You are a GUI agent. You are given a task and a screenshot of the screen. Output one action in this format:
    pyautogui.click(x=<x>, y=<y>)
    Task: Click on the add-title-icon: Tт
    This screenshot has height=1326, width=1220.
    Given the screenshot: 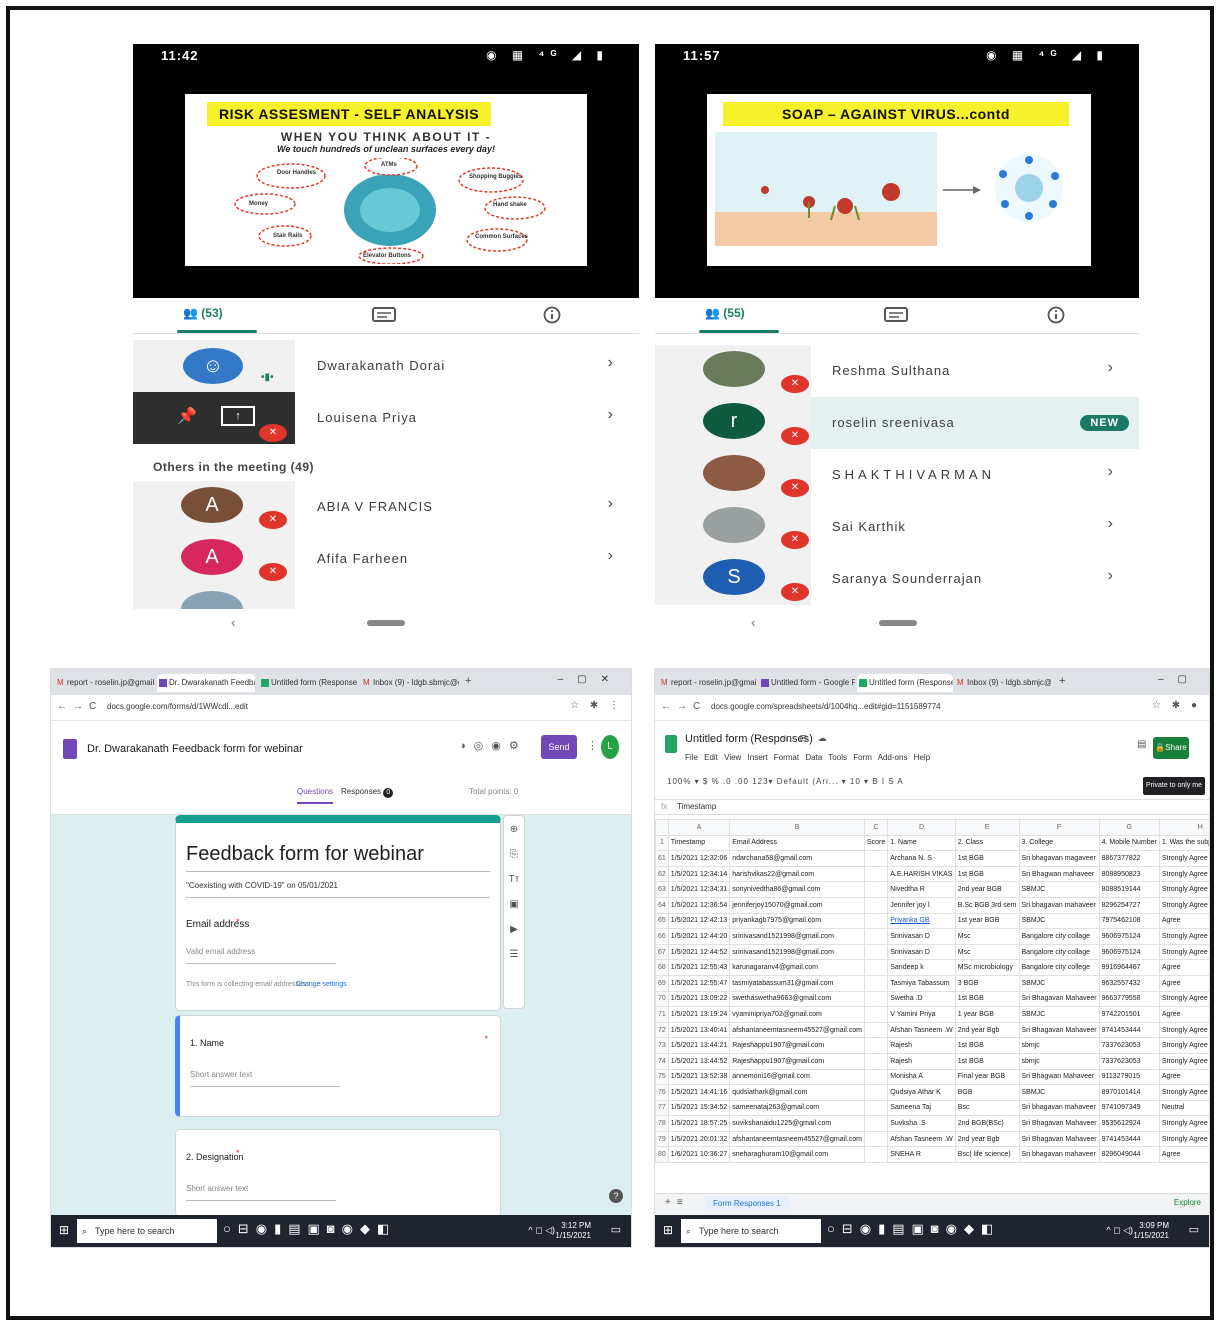 What is the action you would take?
    pyautogui.click(x=514, y=879)
    